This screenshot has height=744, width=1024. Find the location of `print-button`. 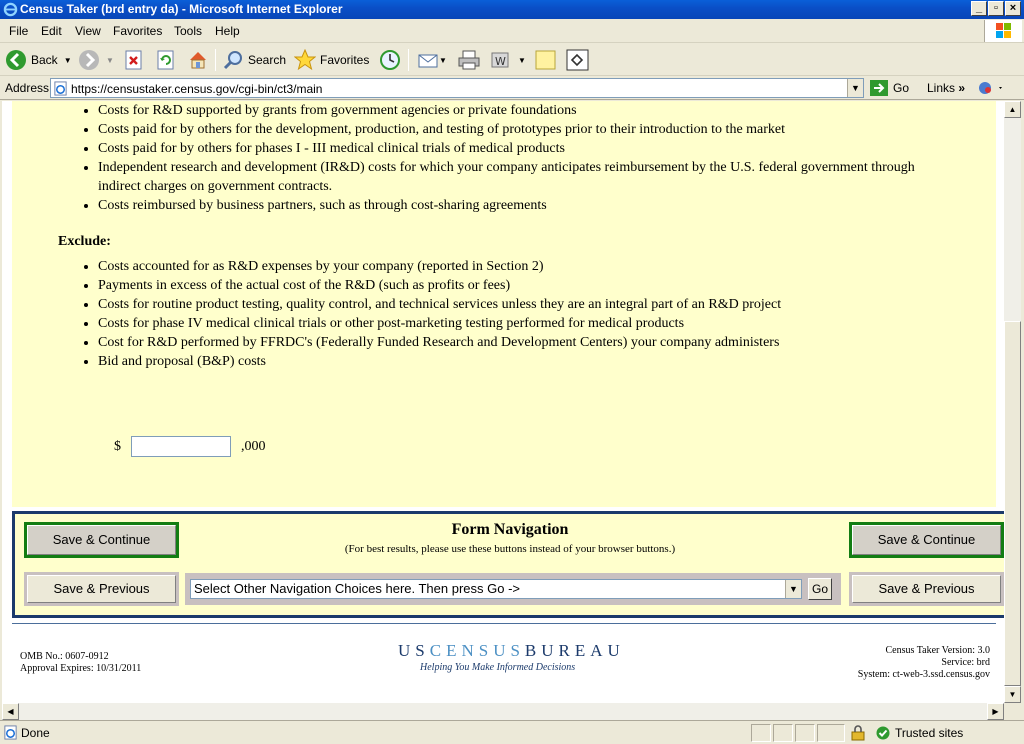

print-button is located at coordinates (469, 60).